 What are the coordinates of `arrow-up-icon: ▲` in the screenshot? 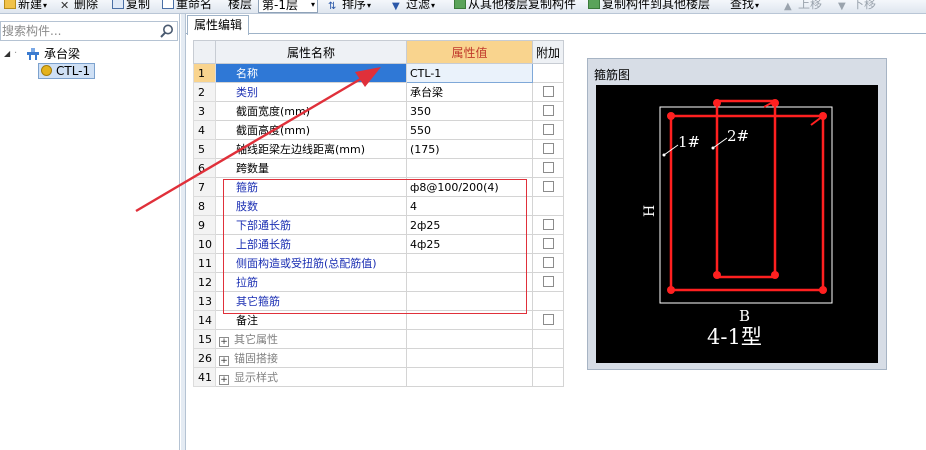 It's located at (788, 6).